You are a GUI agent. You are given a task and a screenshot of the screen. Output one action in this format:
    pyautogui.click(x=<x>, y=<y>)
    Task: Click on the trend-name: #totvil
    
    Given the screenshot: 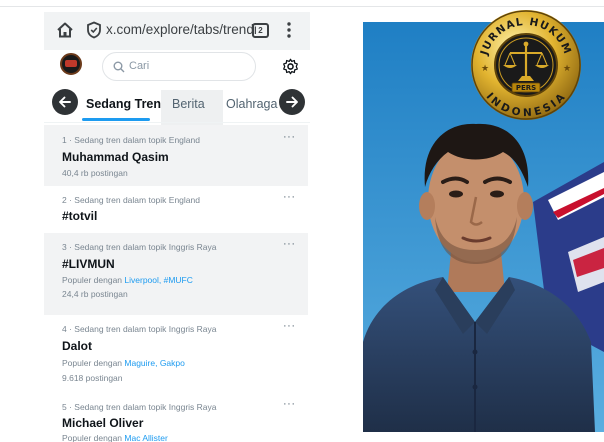 What is the action you would take?
    pyautogui.click(x=80, y=216)
    